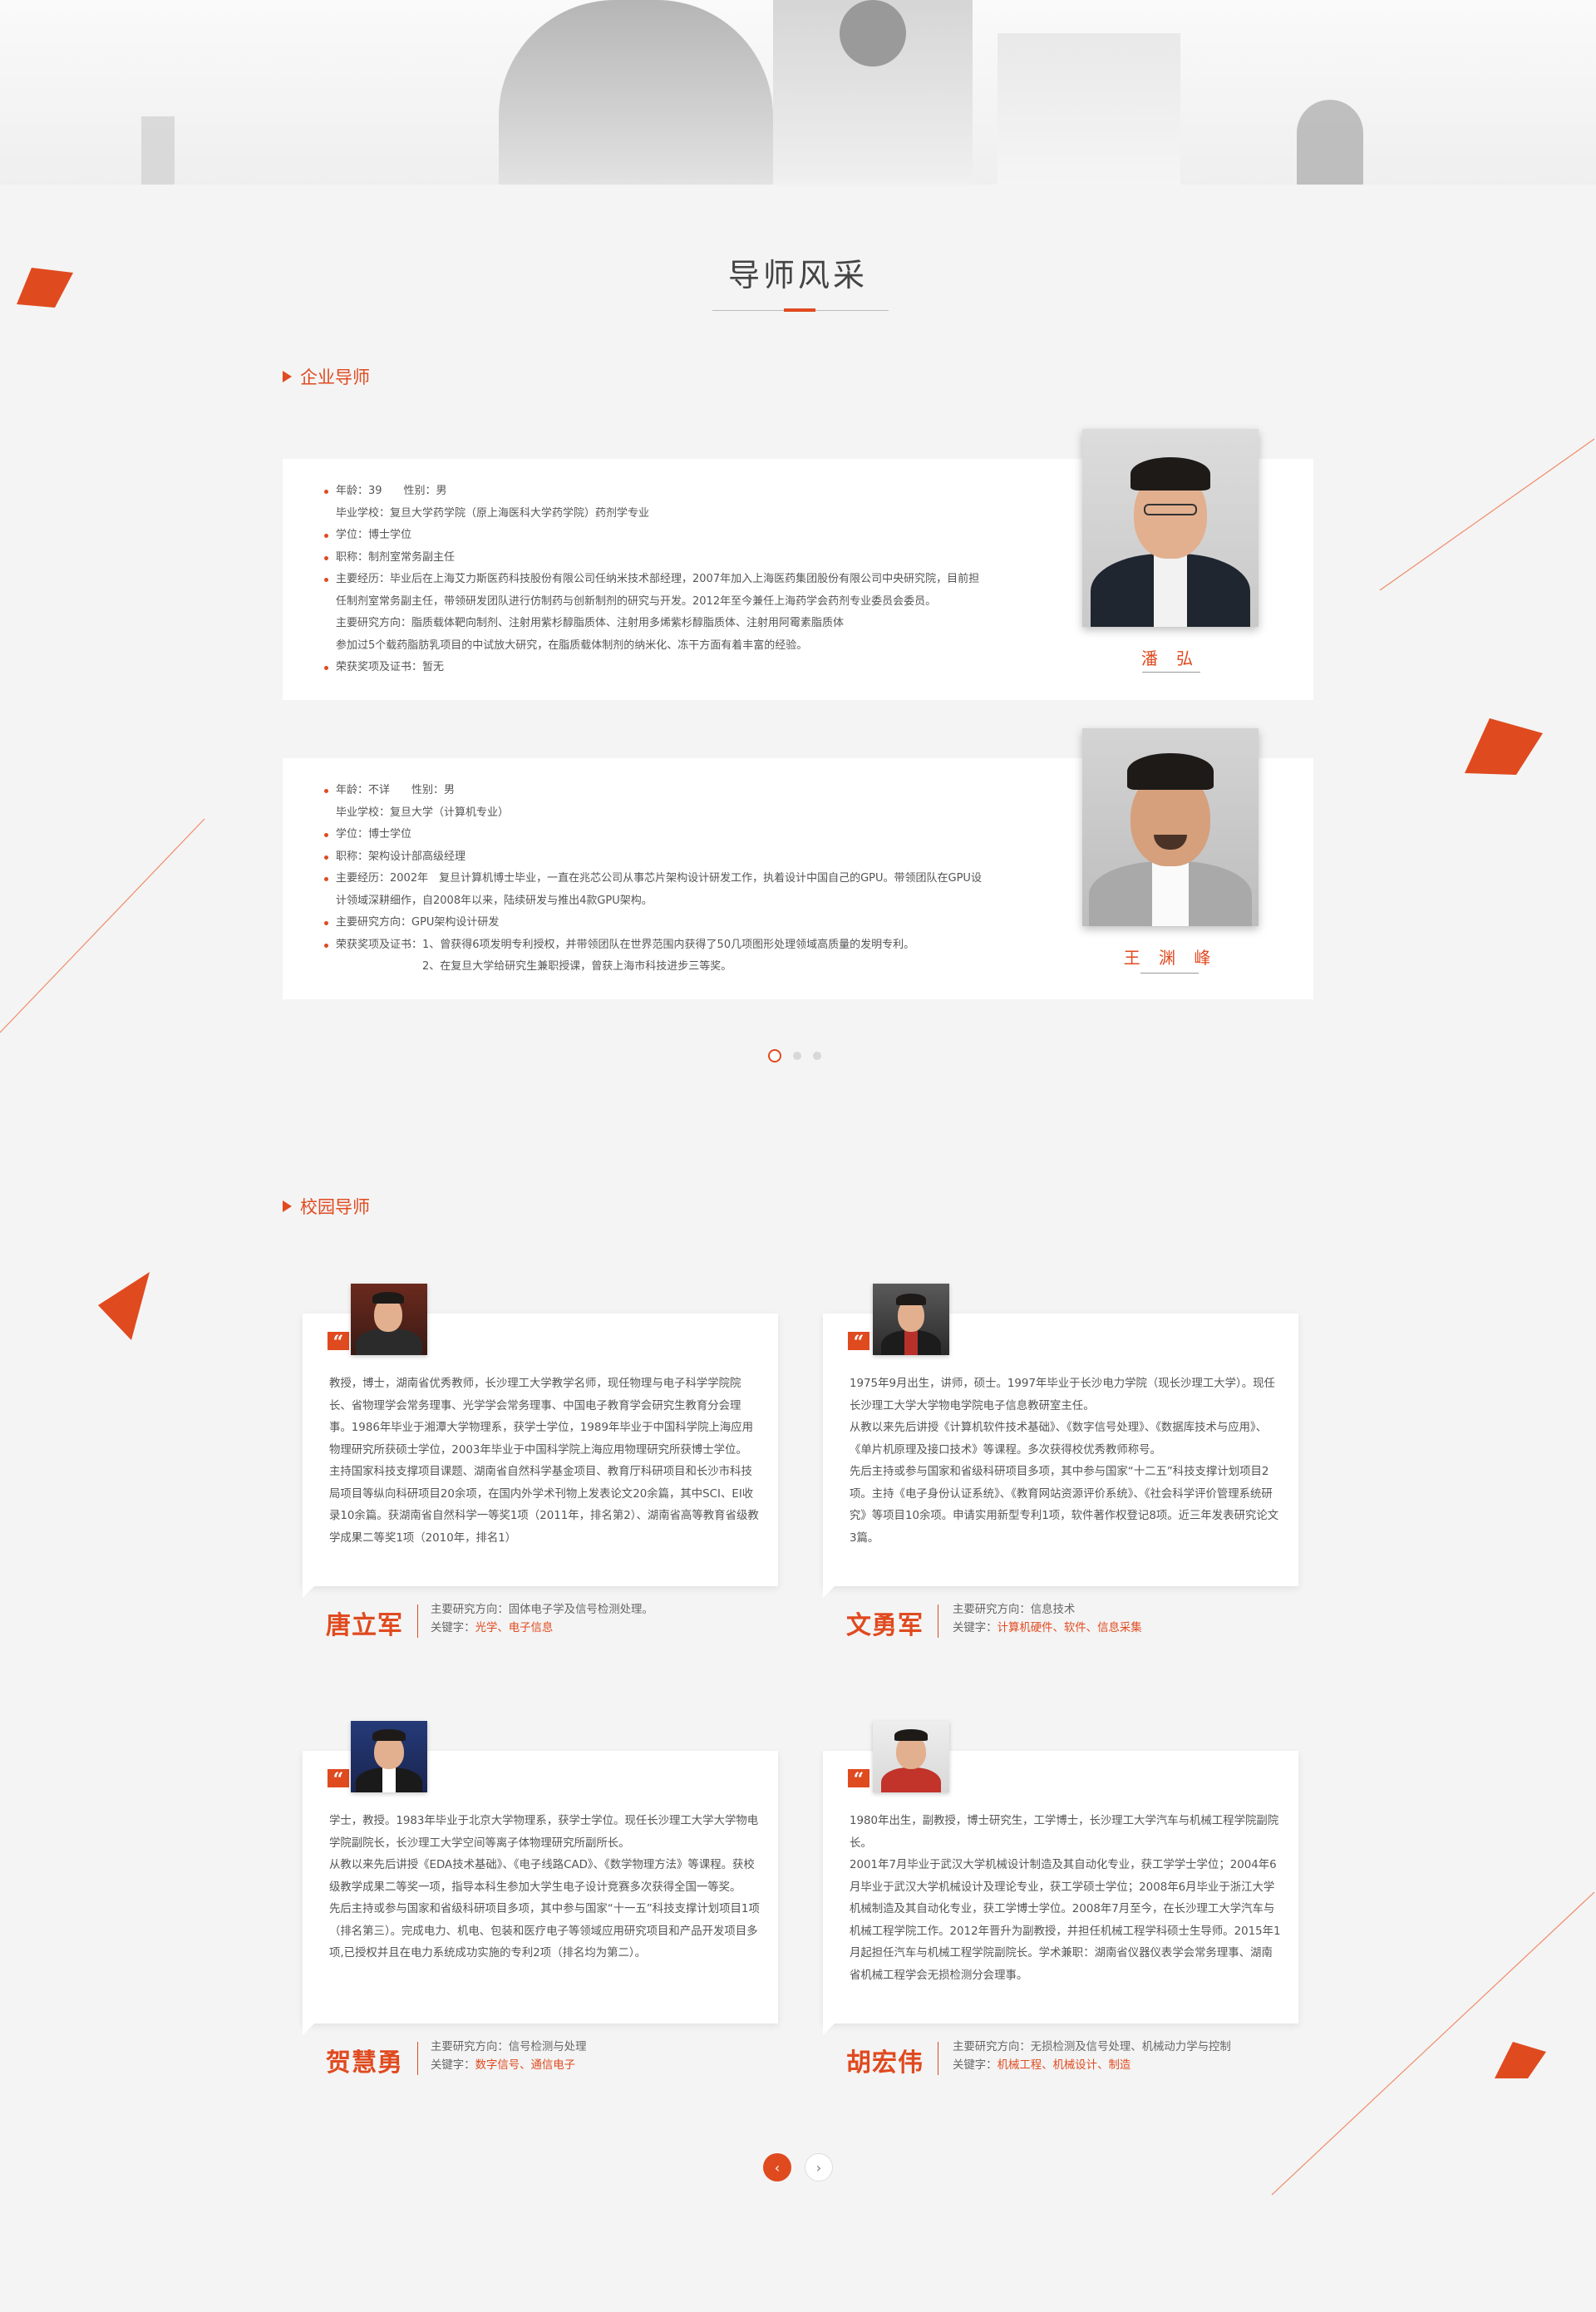 This screenshot has height=2312, width=1596. I want to click on campus-heading: 校园导师, so click(326, 1206).